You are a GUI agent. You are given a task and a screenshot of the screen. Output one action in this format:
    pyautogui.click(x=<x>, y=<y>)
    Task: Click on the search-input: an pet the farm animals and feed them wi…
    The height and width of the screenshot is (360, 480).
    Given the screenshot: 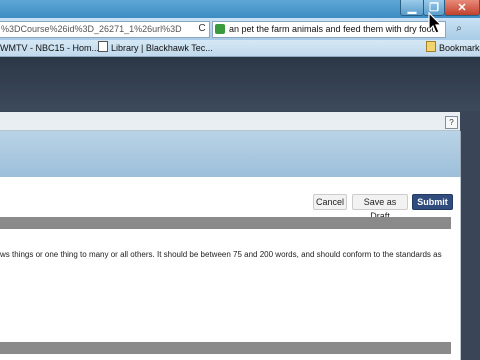 What is the action you would take?
    pyautogui.click(x=329, y=29)
    